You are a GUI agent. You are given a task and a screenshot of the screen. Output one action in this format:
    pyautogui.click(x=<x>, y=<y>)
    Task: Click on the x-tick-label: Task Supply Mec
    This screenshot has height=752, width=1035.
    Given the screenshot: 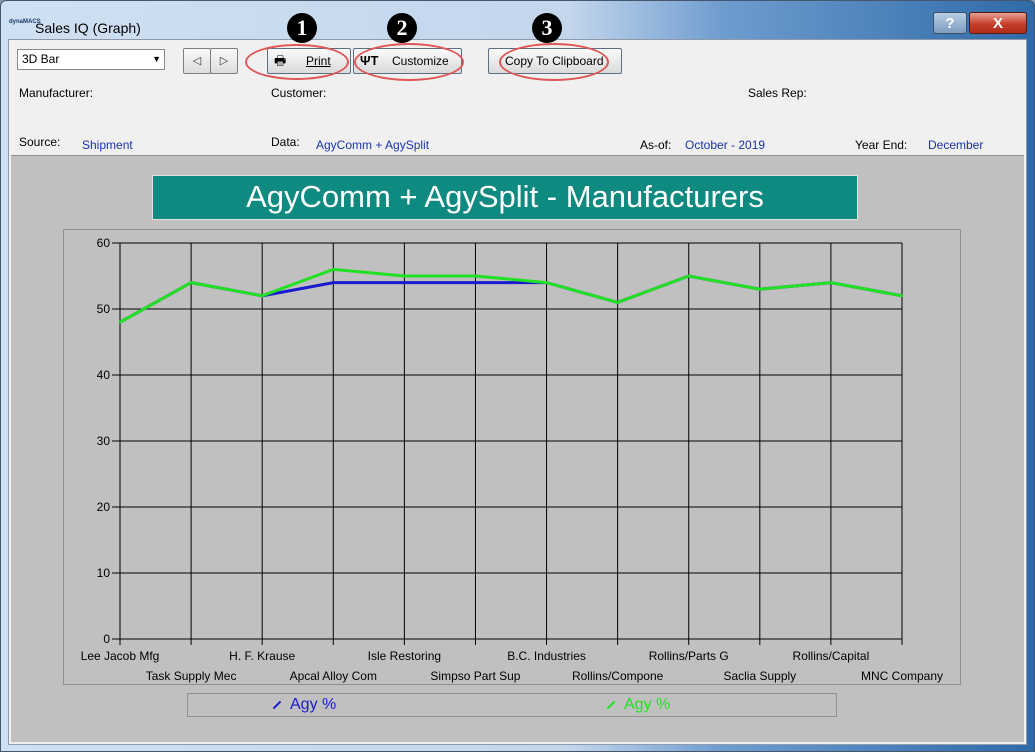 What is the action you would take?
    pyautogui.click(x=191, y=676)
    